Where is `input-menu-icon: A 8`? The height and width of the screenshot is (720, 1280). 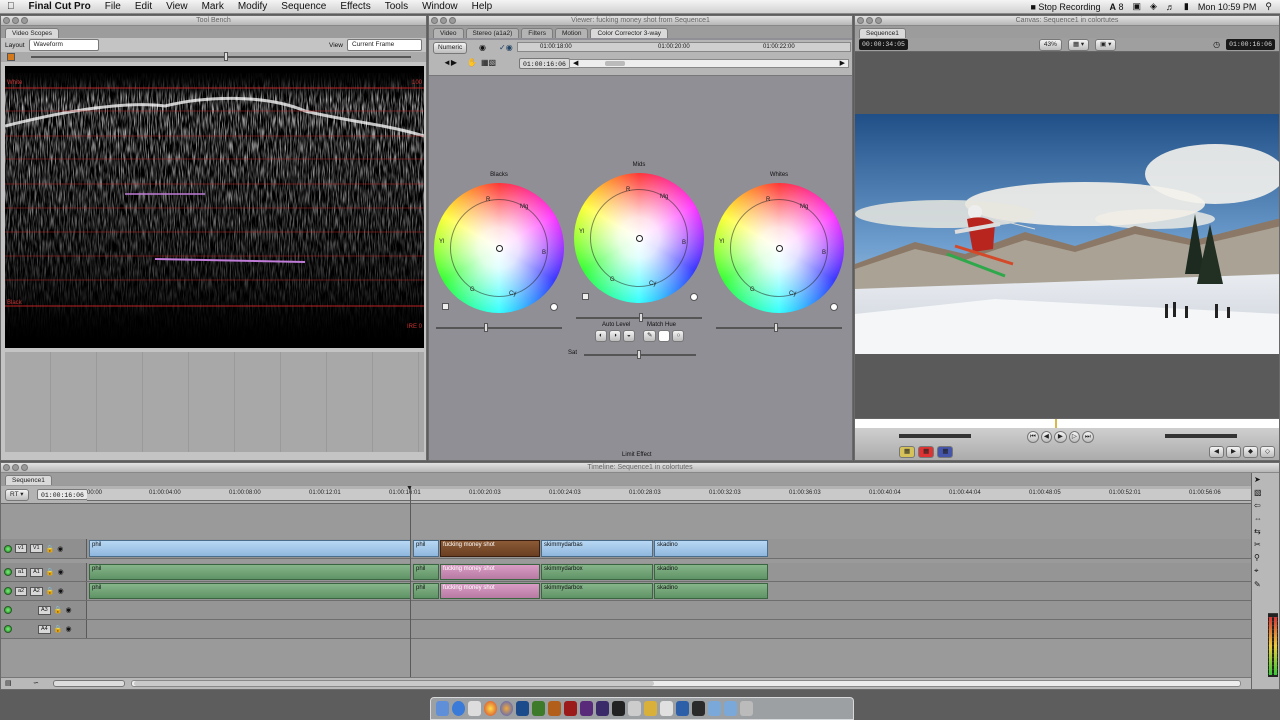
input-menu-icon: A 8 is located at coordinates (1116, 7).